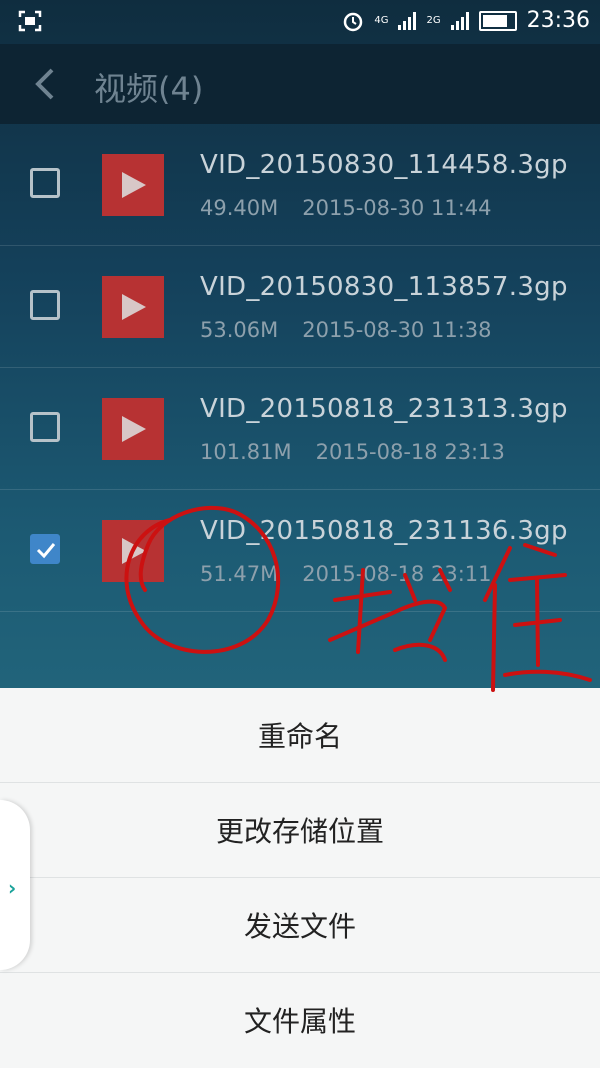 The width and height of the screenshot is (600, 1068). I want to click on file-meta: 53.06M 2015-08-30 11:38, so click(346, 330).